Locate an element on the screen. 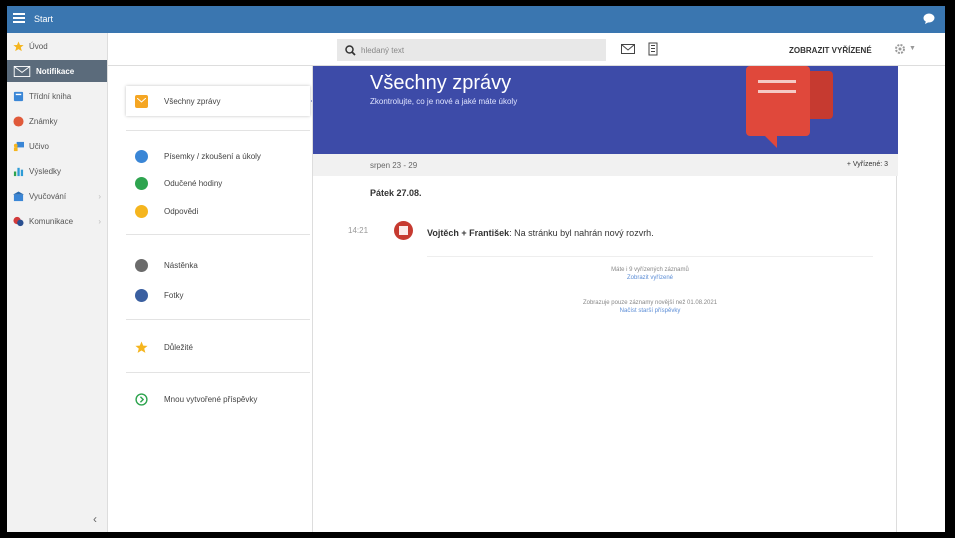 This screenshot has width=955, height=538. filter-replies: Odpovědi is located at coordinates (210, 211).